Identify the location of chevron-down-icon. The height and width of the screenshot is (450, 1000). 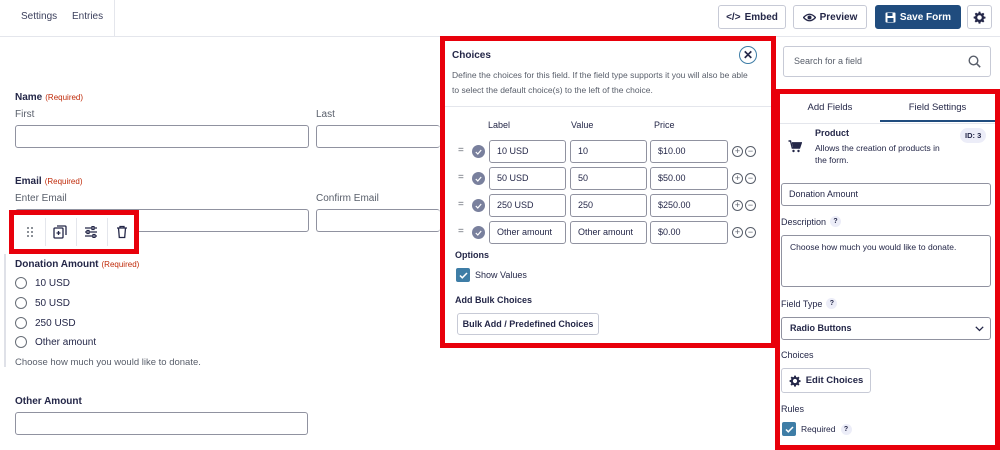
(979, 329).